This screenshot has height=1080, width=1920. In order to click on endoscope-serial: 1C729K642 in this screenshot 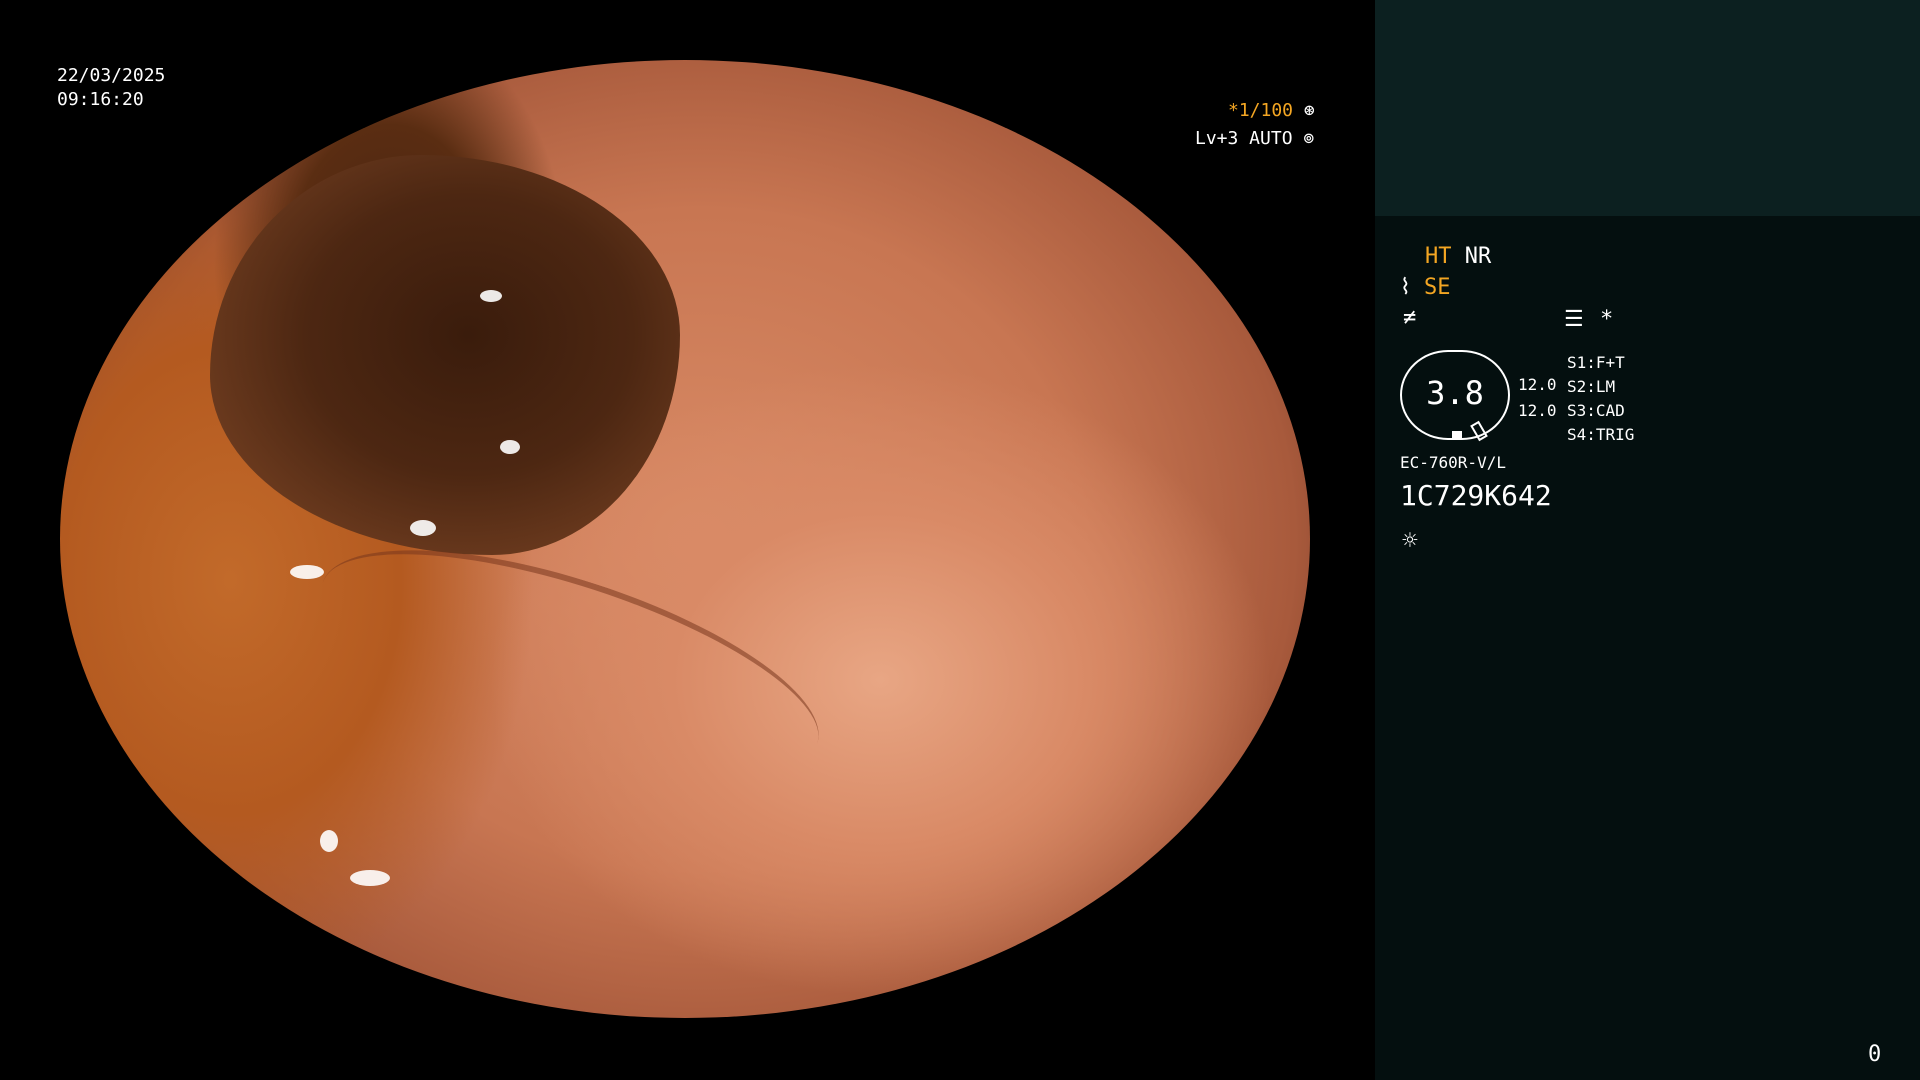, I will do `click(1476, 495)`.